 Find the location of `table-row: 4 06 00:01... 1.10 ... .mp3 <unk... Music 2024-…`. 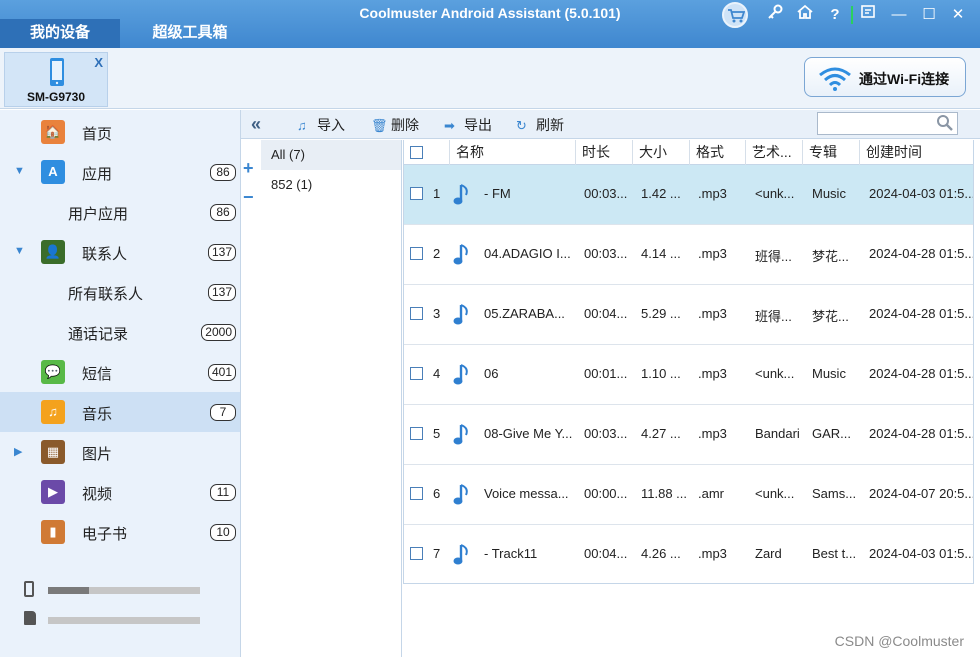

table-row: 4 06 00:01... 1.10 ... .mp3 <unk... Music 2024-… is located at coordinates (688, 375).